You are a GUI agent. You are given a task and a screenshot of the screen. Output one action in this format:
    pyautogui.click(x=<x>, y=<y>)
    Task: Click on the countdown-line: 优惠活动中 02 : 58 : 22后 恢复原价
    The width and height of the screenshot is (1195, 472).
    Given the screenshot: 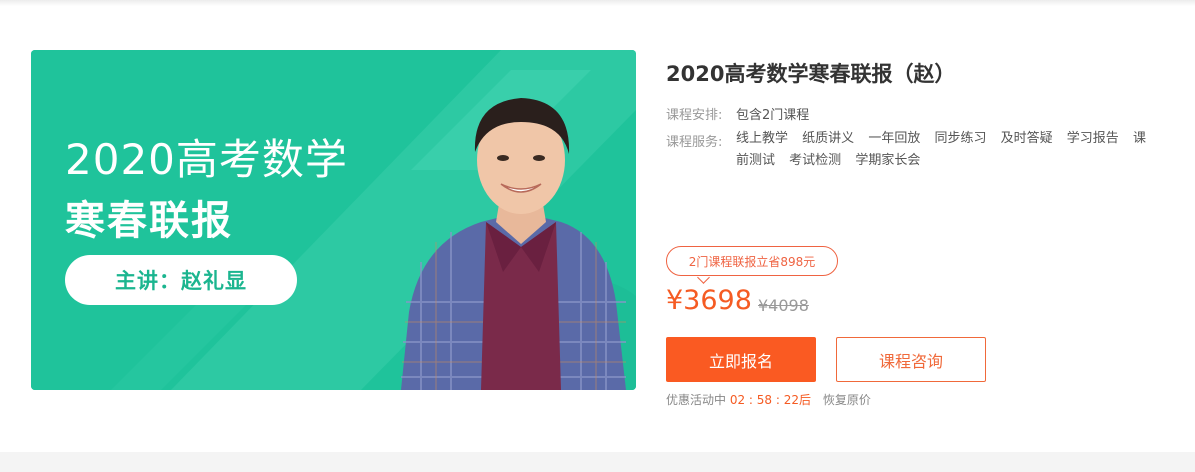 What is the action you would take?
    pyautogui.click(x=768, y=399)
    